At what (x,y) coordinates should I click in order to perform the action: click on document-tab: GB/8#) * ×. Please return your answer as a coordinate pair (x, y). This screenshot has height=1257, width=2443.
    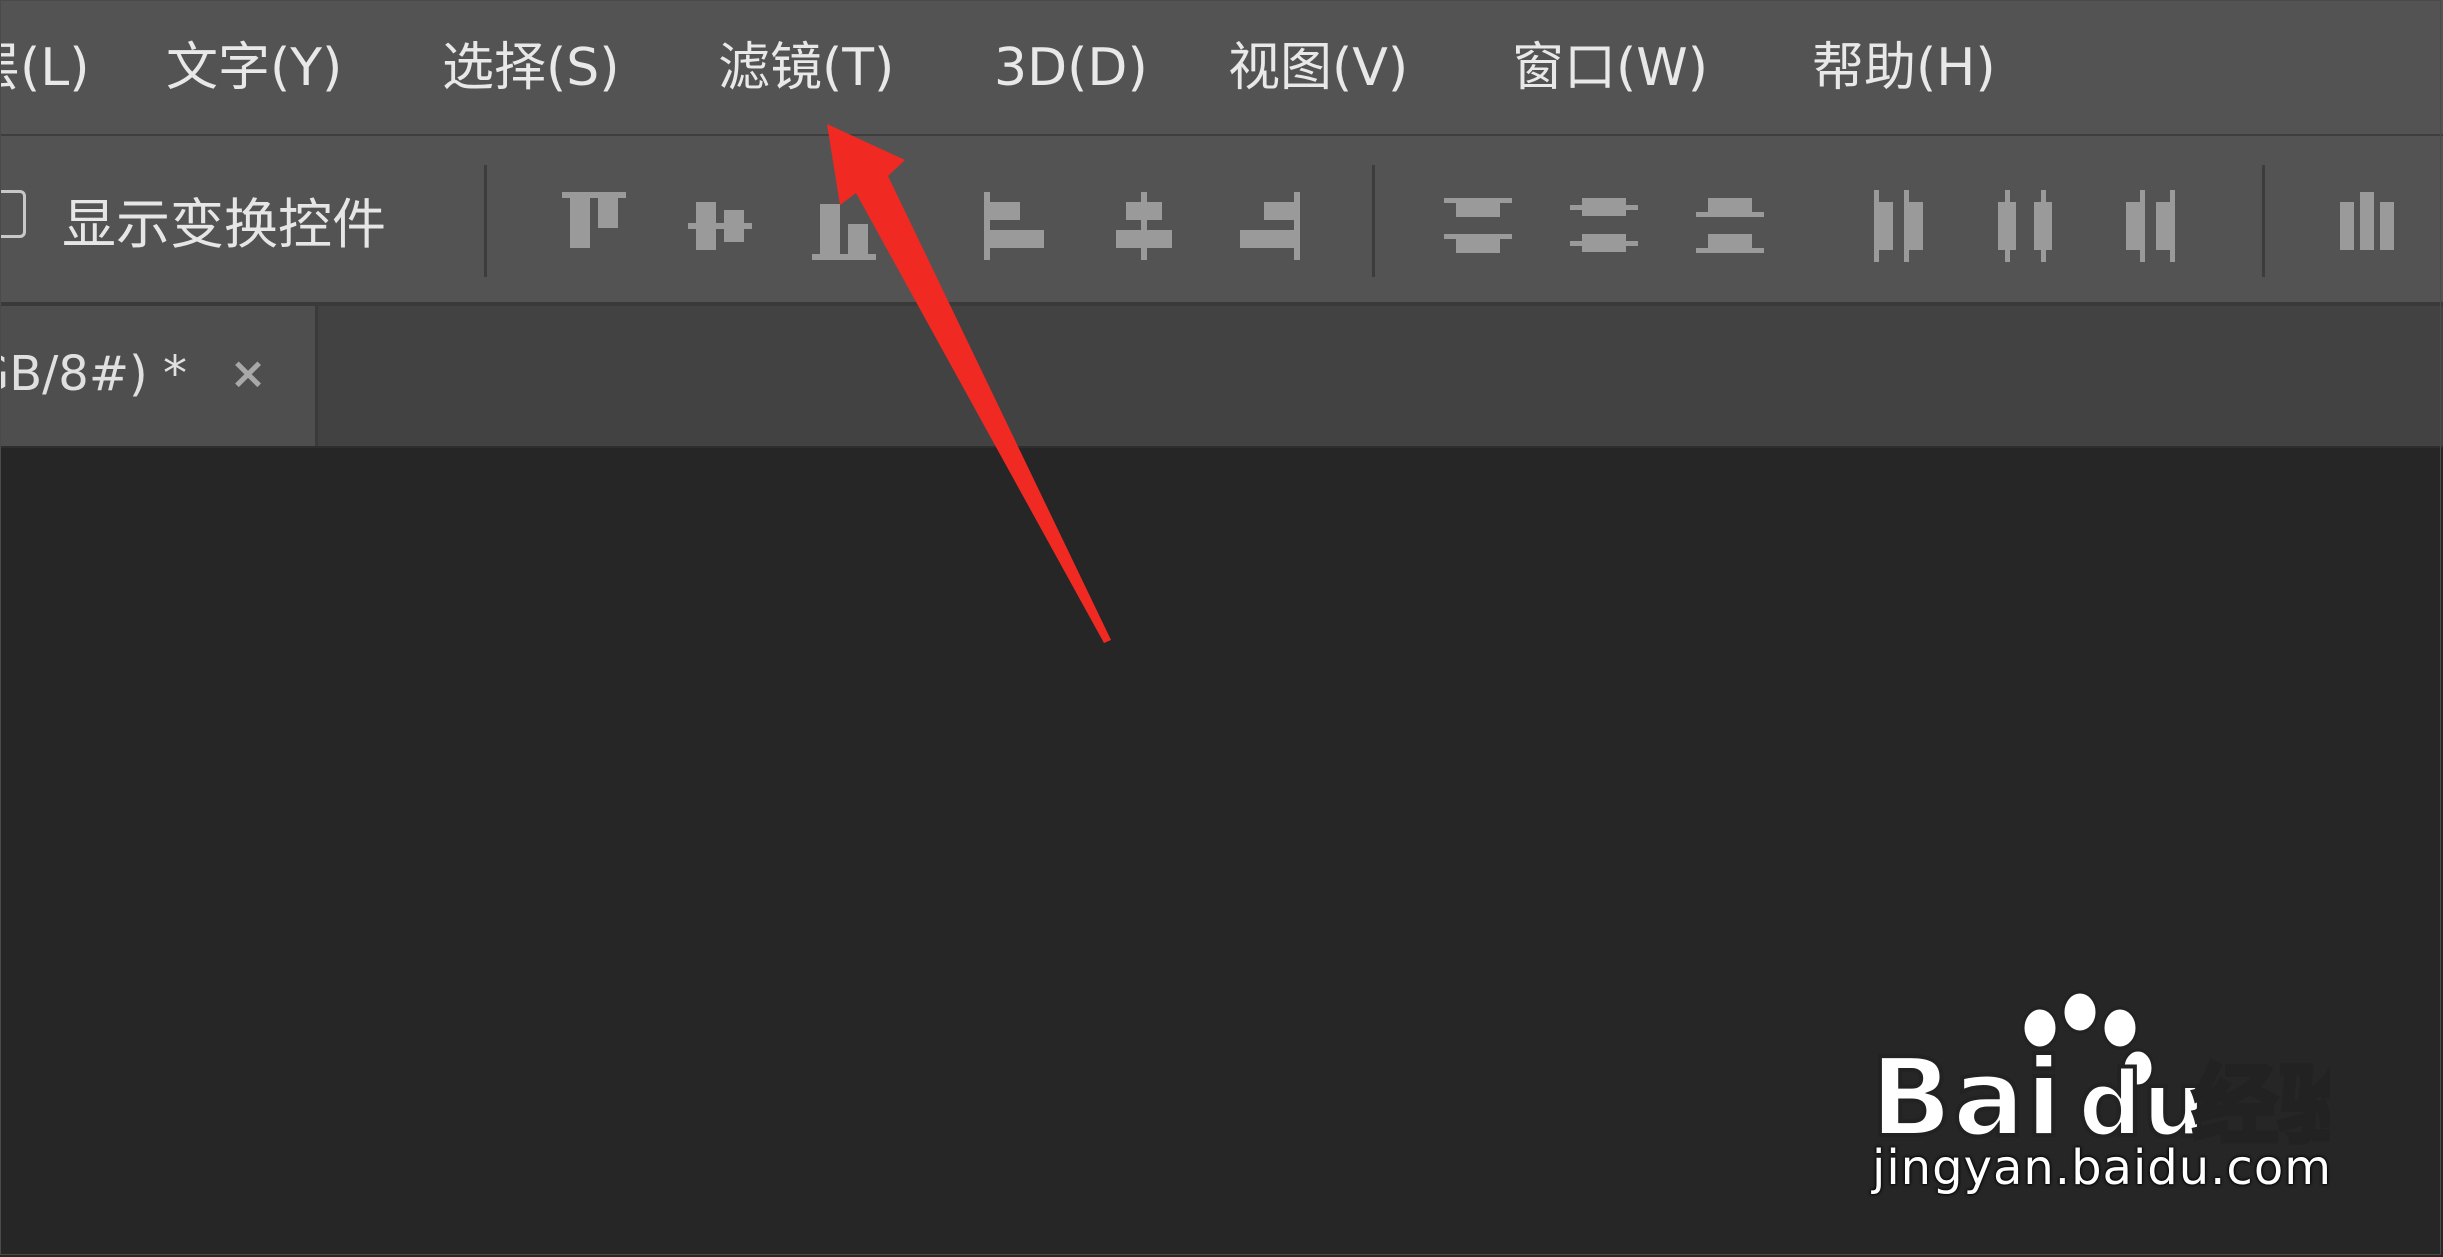
    Looking at the image, I should click on (159, 376).